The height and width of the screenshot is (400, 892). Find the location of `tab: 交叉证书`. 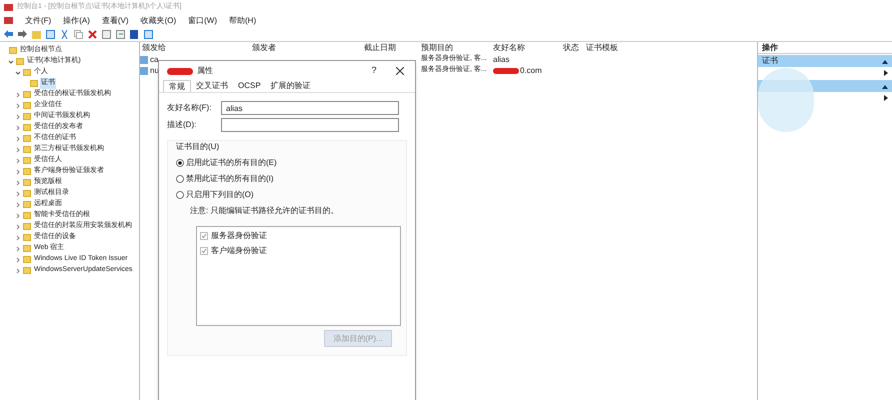

tab: 交叉证书 is located at coordinates (212, 86).